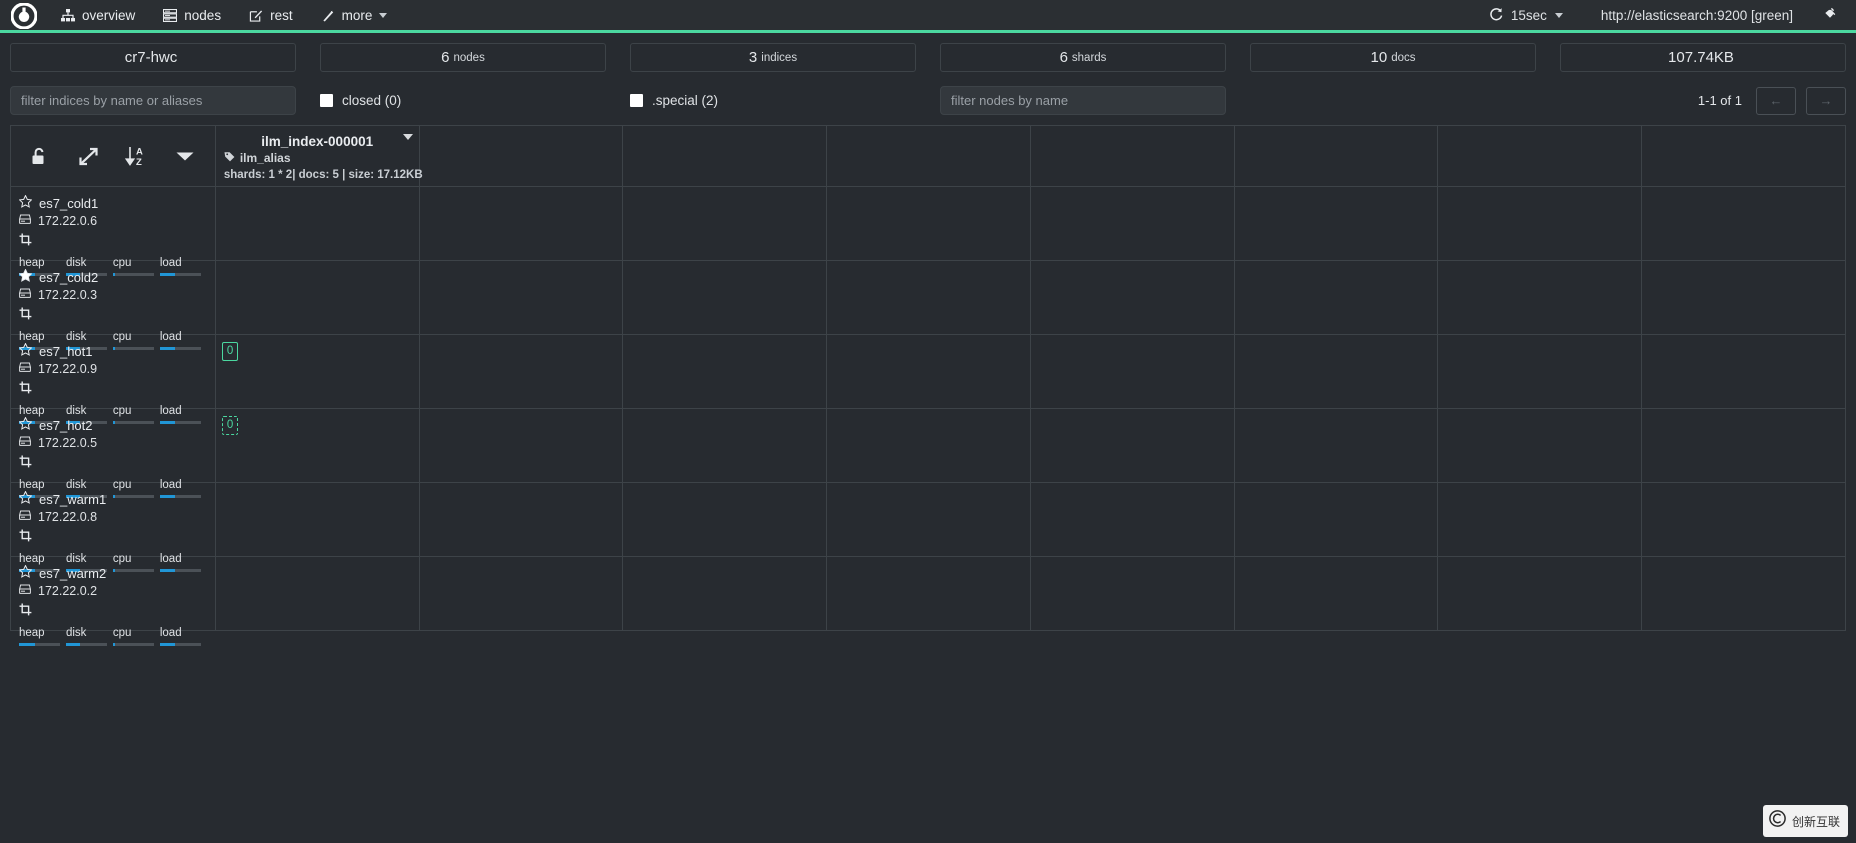  I want to click on shard-badge-replica: 0, so click(230, 425).